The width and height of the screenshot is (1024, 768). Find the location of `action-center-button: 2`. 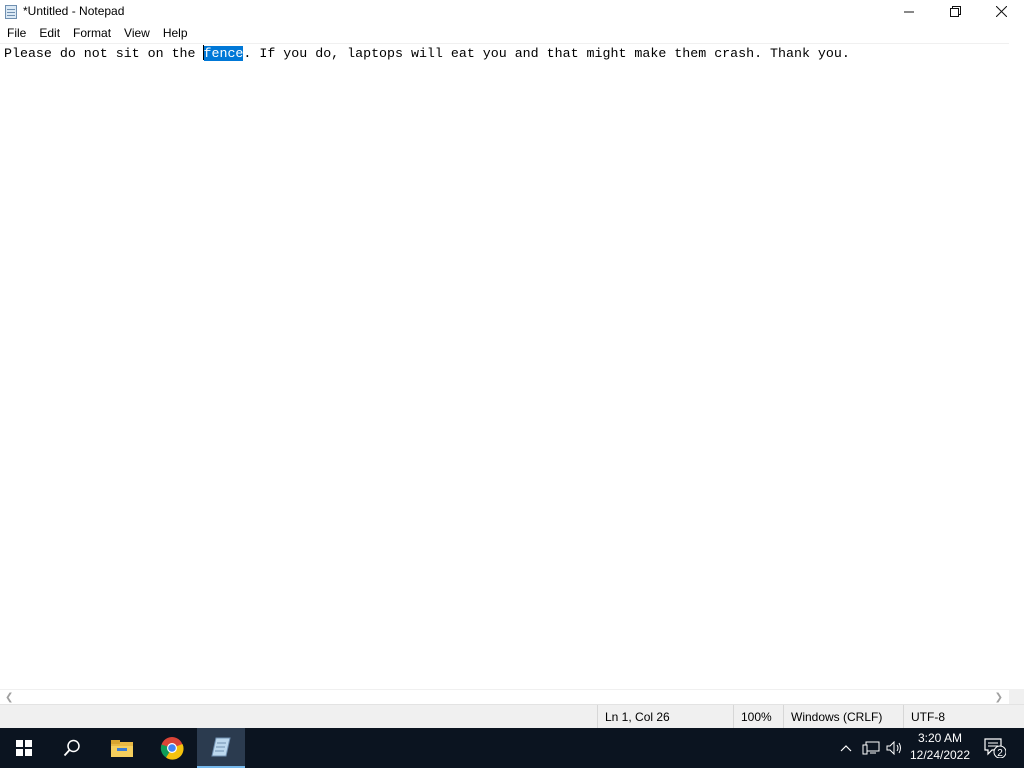

action-center-button: 2 is located at coordinates (995, 748).